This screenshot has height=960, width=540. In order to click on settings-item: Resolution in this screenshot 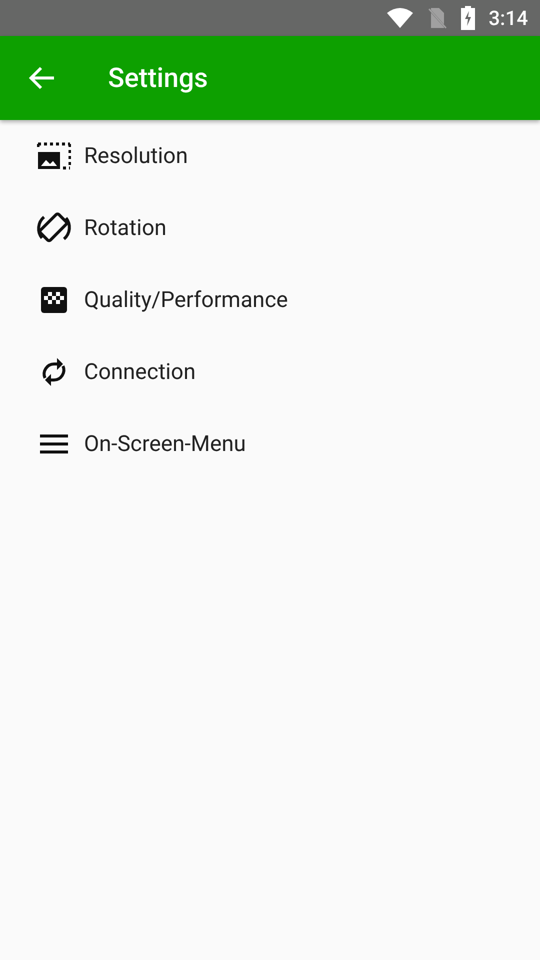, I will do `click(270, 156)`.